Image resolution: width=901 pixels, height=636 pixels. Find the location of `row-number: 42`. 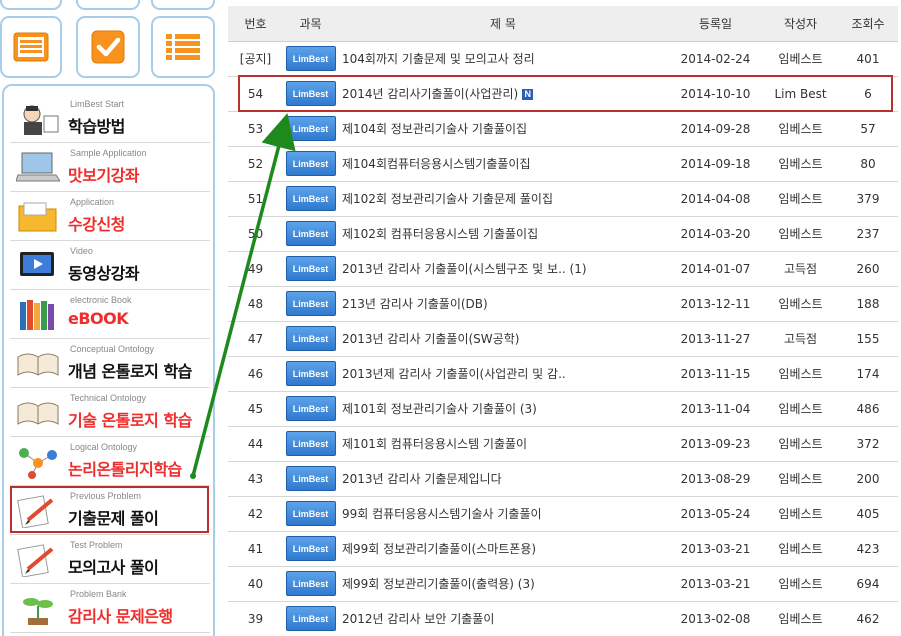

row-number: 42 is located at coordinates (255, 514).